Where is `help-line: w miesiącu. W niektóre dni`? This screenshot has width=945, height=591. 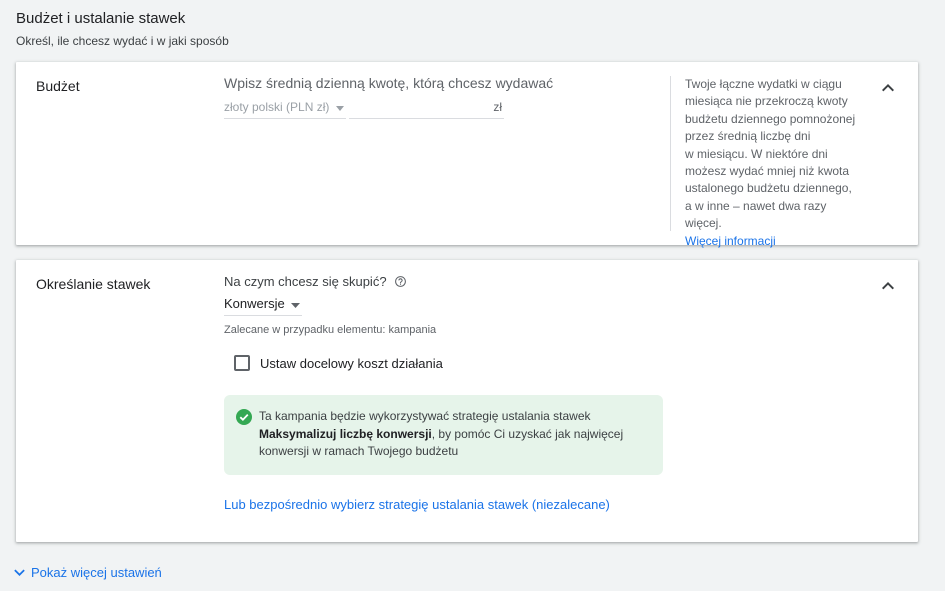
help-line: w miesiącu. W niektóre dni is located at coordinates (756, 153).